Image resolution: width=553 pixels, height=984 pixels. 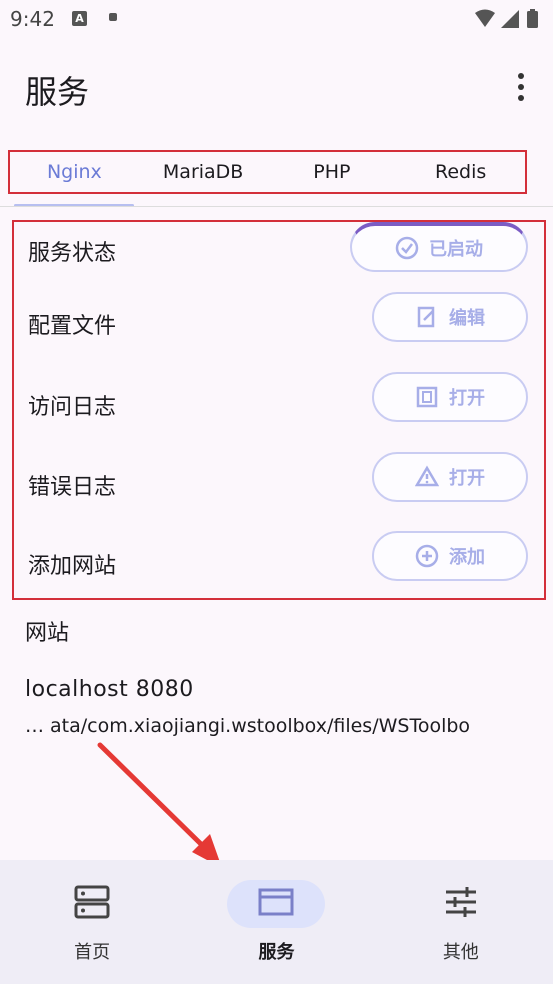 I want to click on log-file-icon, so click(x=427, y=397).